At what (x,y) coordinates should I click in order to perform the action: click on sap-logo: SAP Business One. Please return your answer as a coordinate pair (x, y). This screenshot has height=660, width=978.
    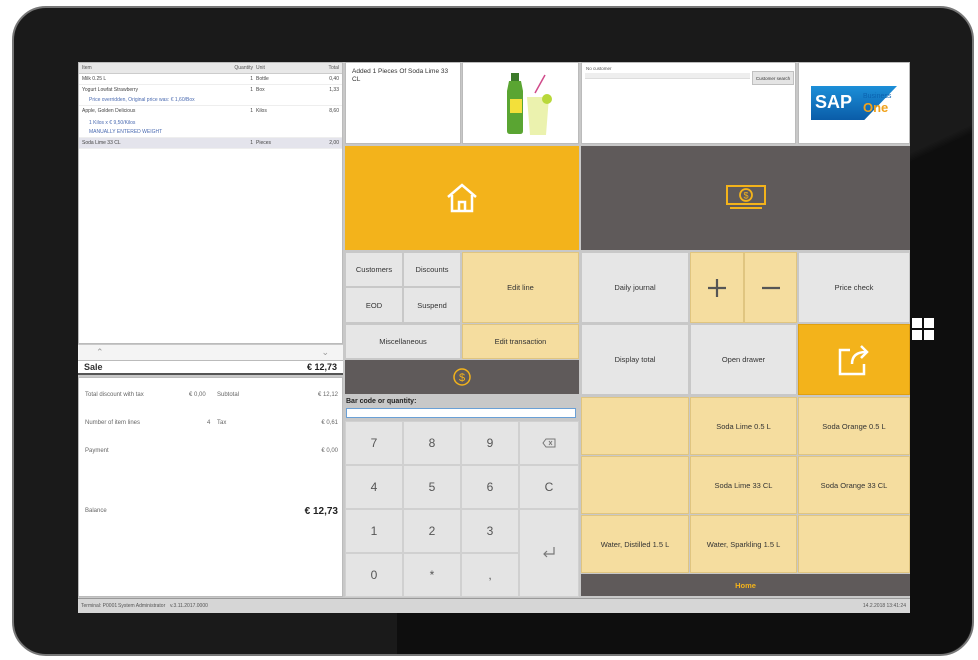
    Looking at the image, I should click on (854, 103).